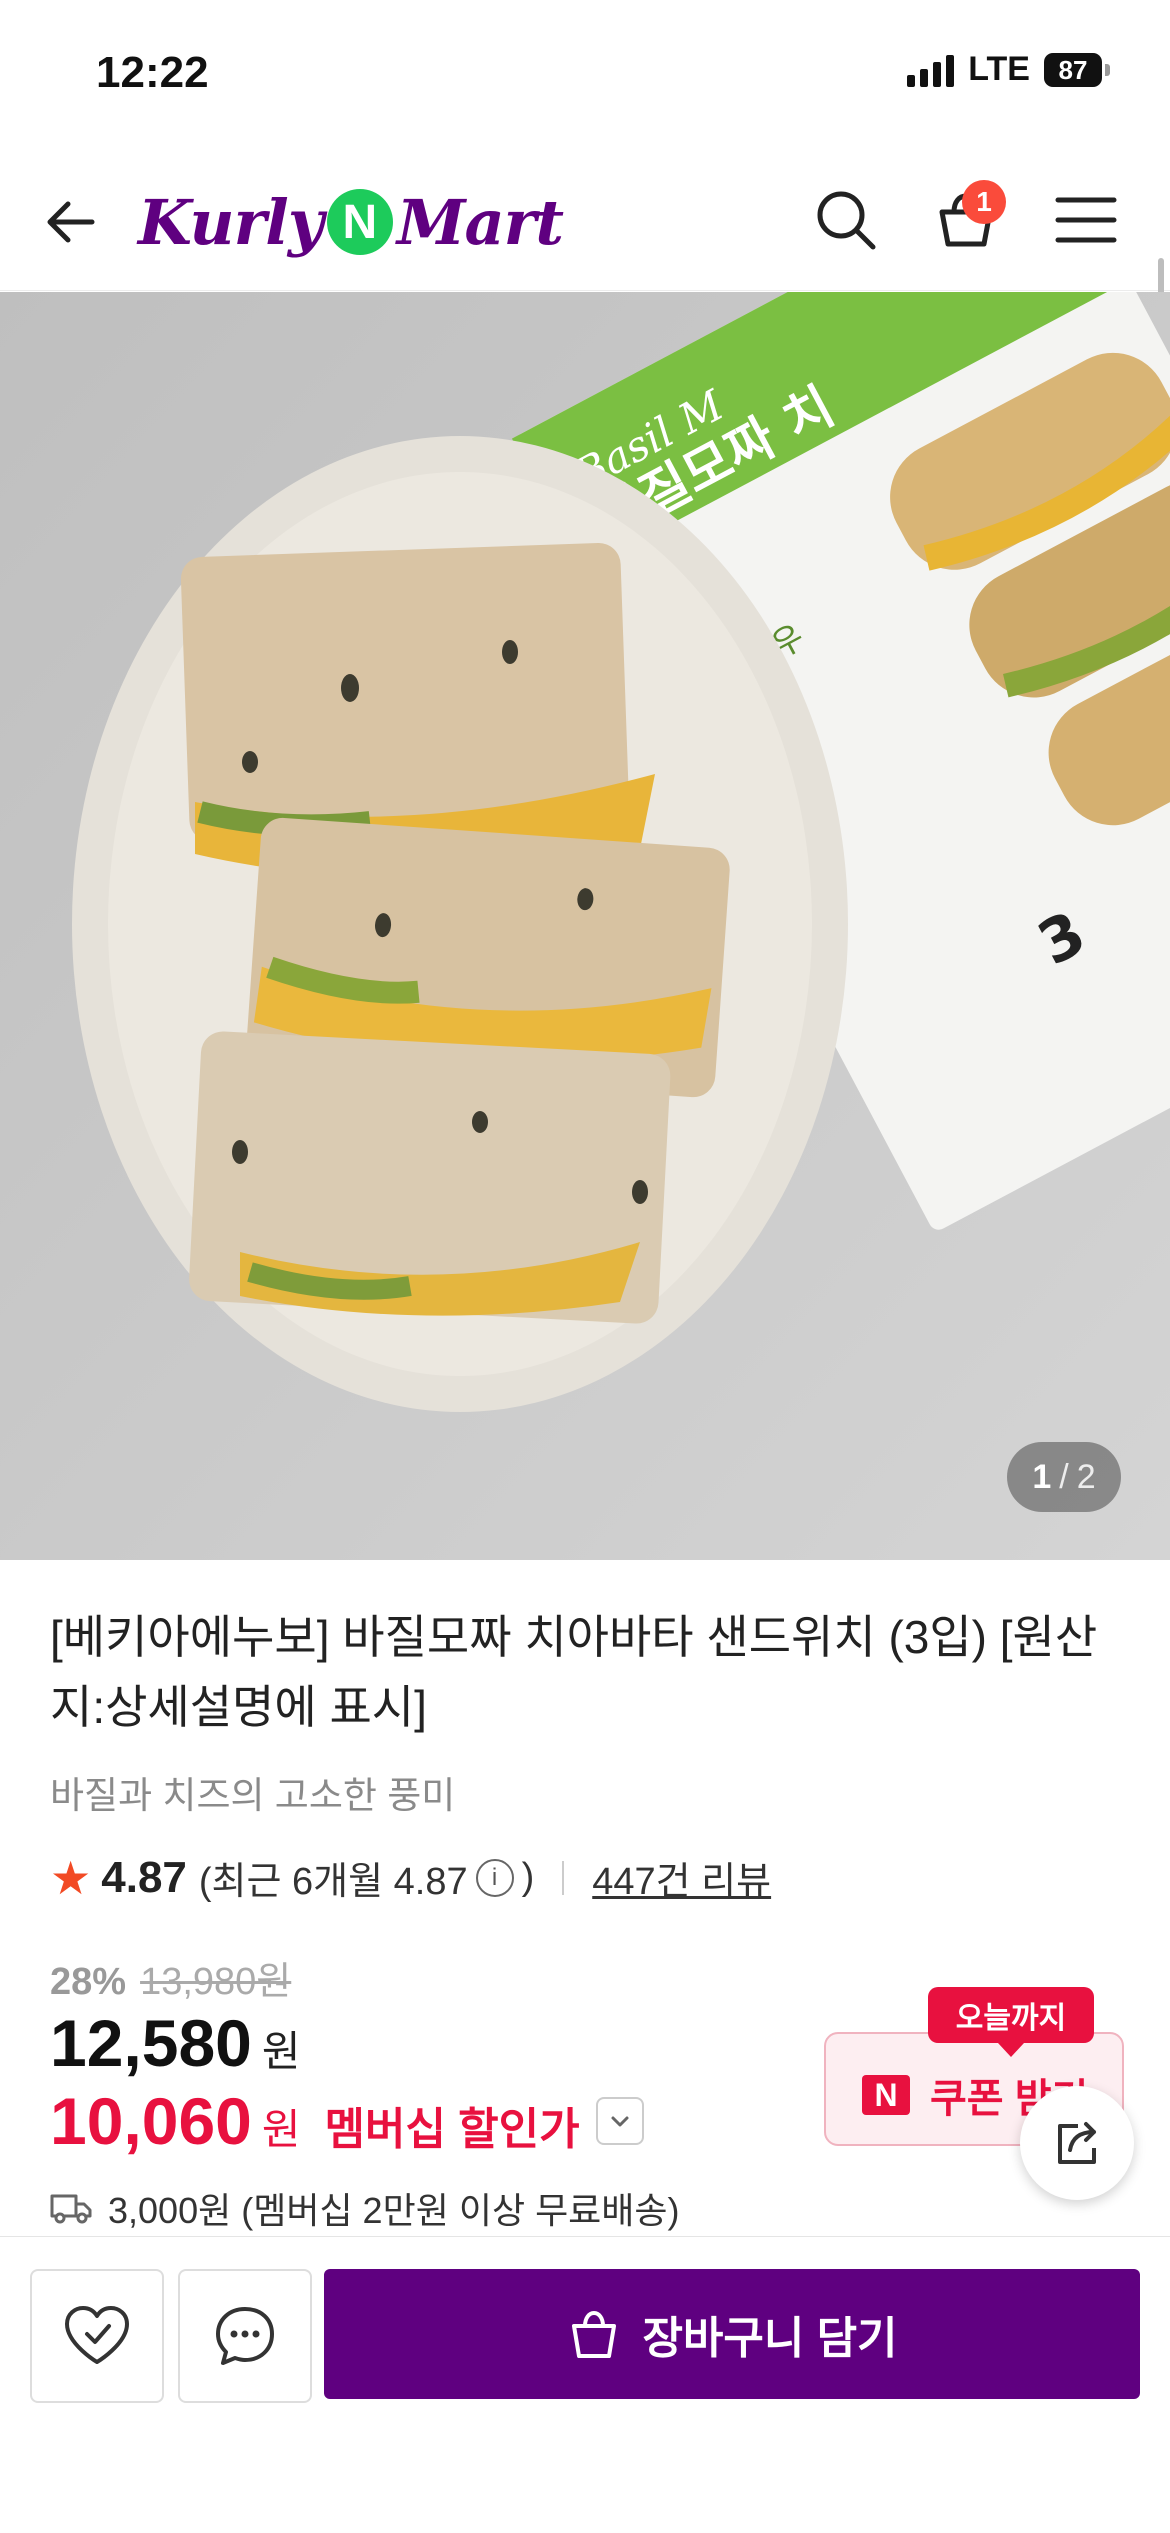  What do you see at coordinates (619, 2121) in the screenshot?
I see `chevron-down-icon` at bounding box center [619, 2121].